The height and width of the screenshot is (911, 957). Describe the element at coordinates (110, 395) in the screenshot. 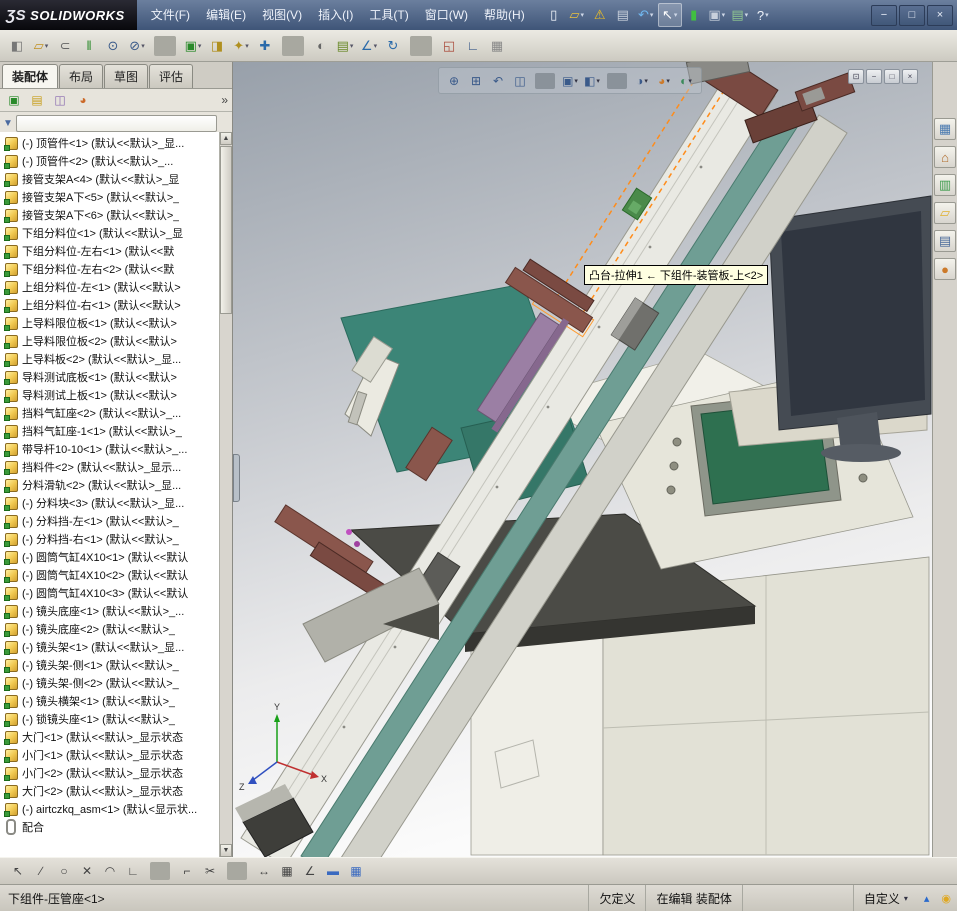

I see `tree-item: 导料测试上板<1> (默认<<默认>` at that location.